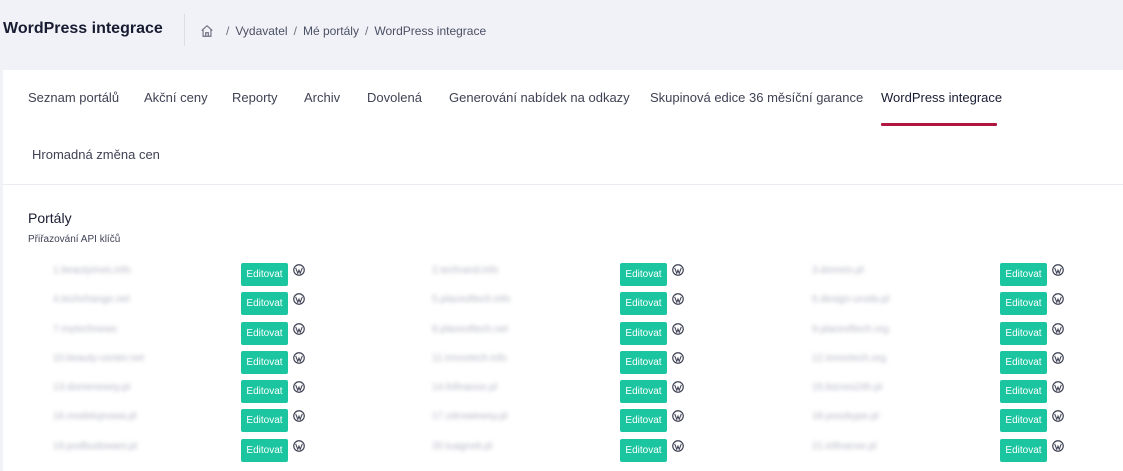  I want to click on tab-portal-list: Seznam portálů, so click(73, 97).